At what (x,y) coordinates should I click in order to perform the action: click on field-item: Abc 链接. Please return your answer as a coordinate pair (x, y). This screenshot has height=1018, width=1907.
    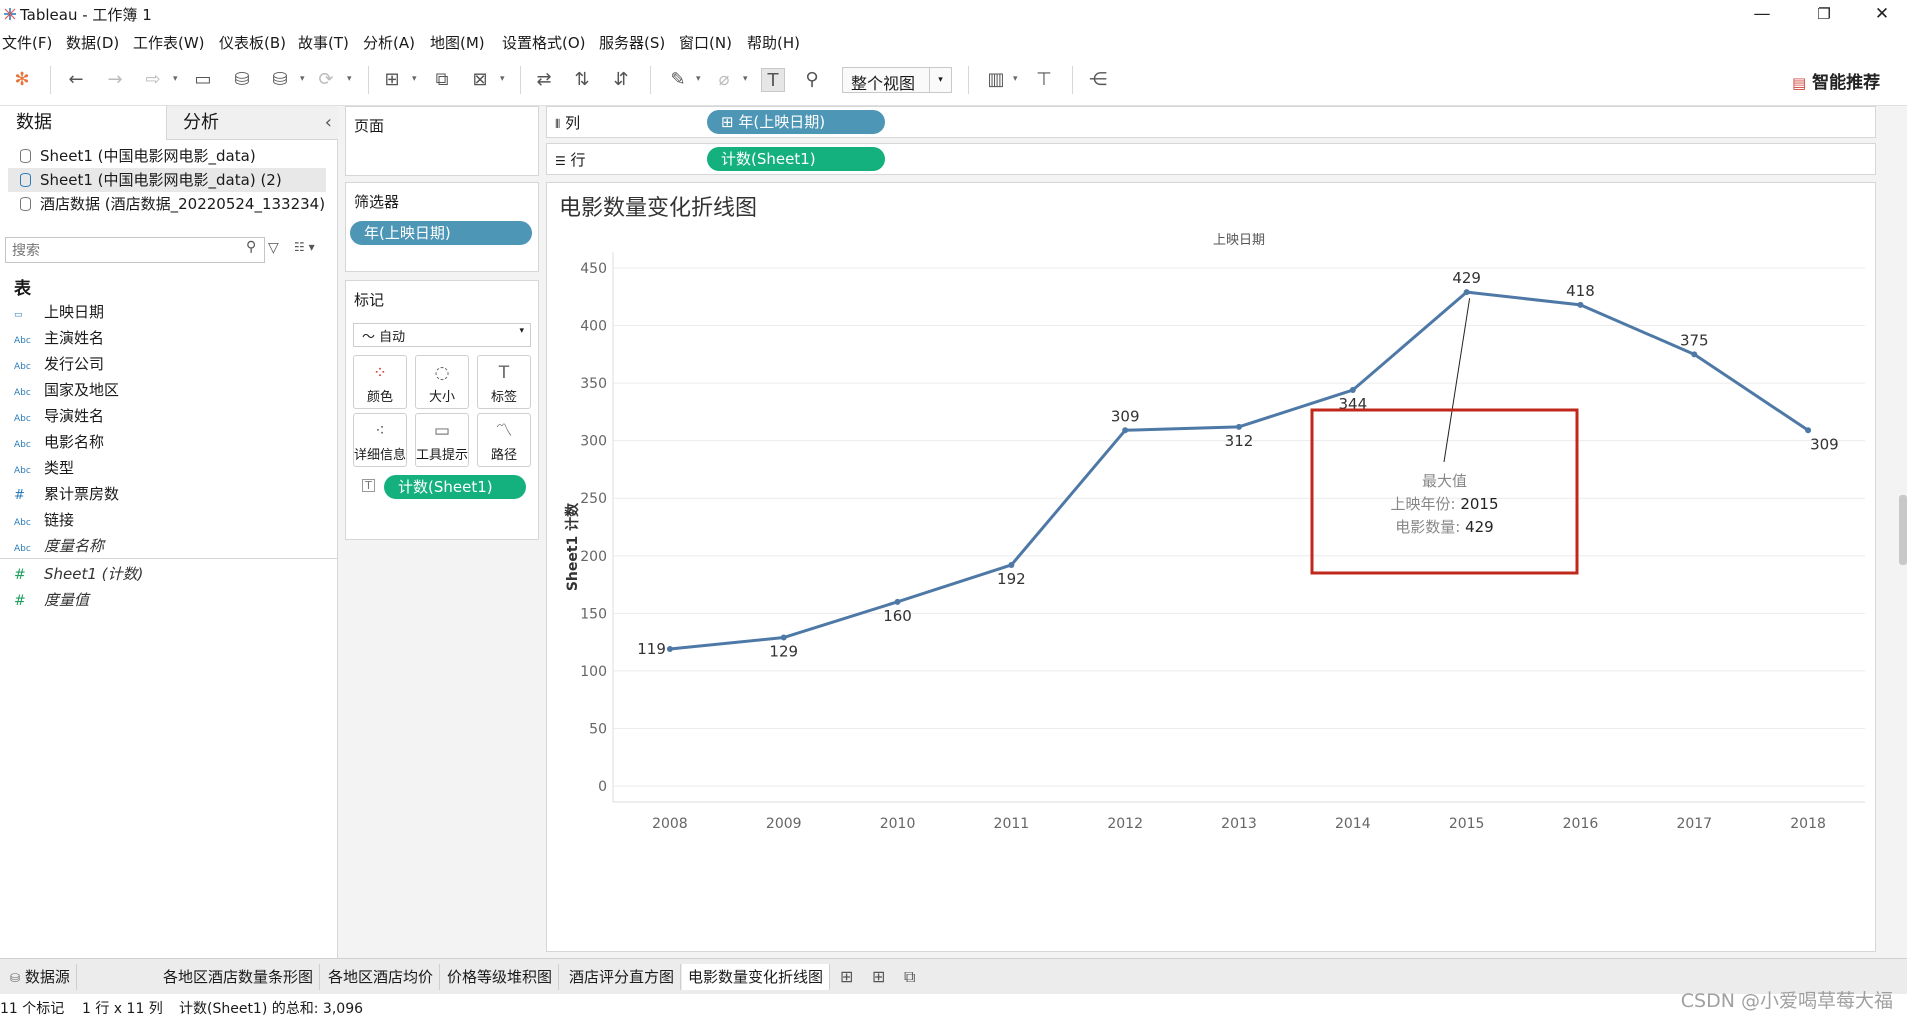
    Looking at the image, I should click on (44, 520).